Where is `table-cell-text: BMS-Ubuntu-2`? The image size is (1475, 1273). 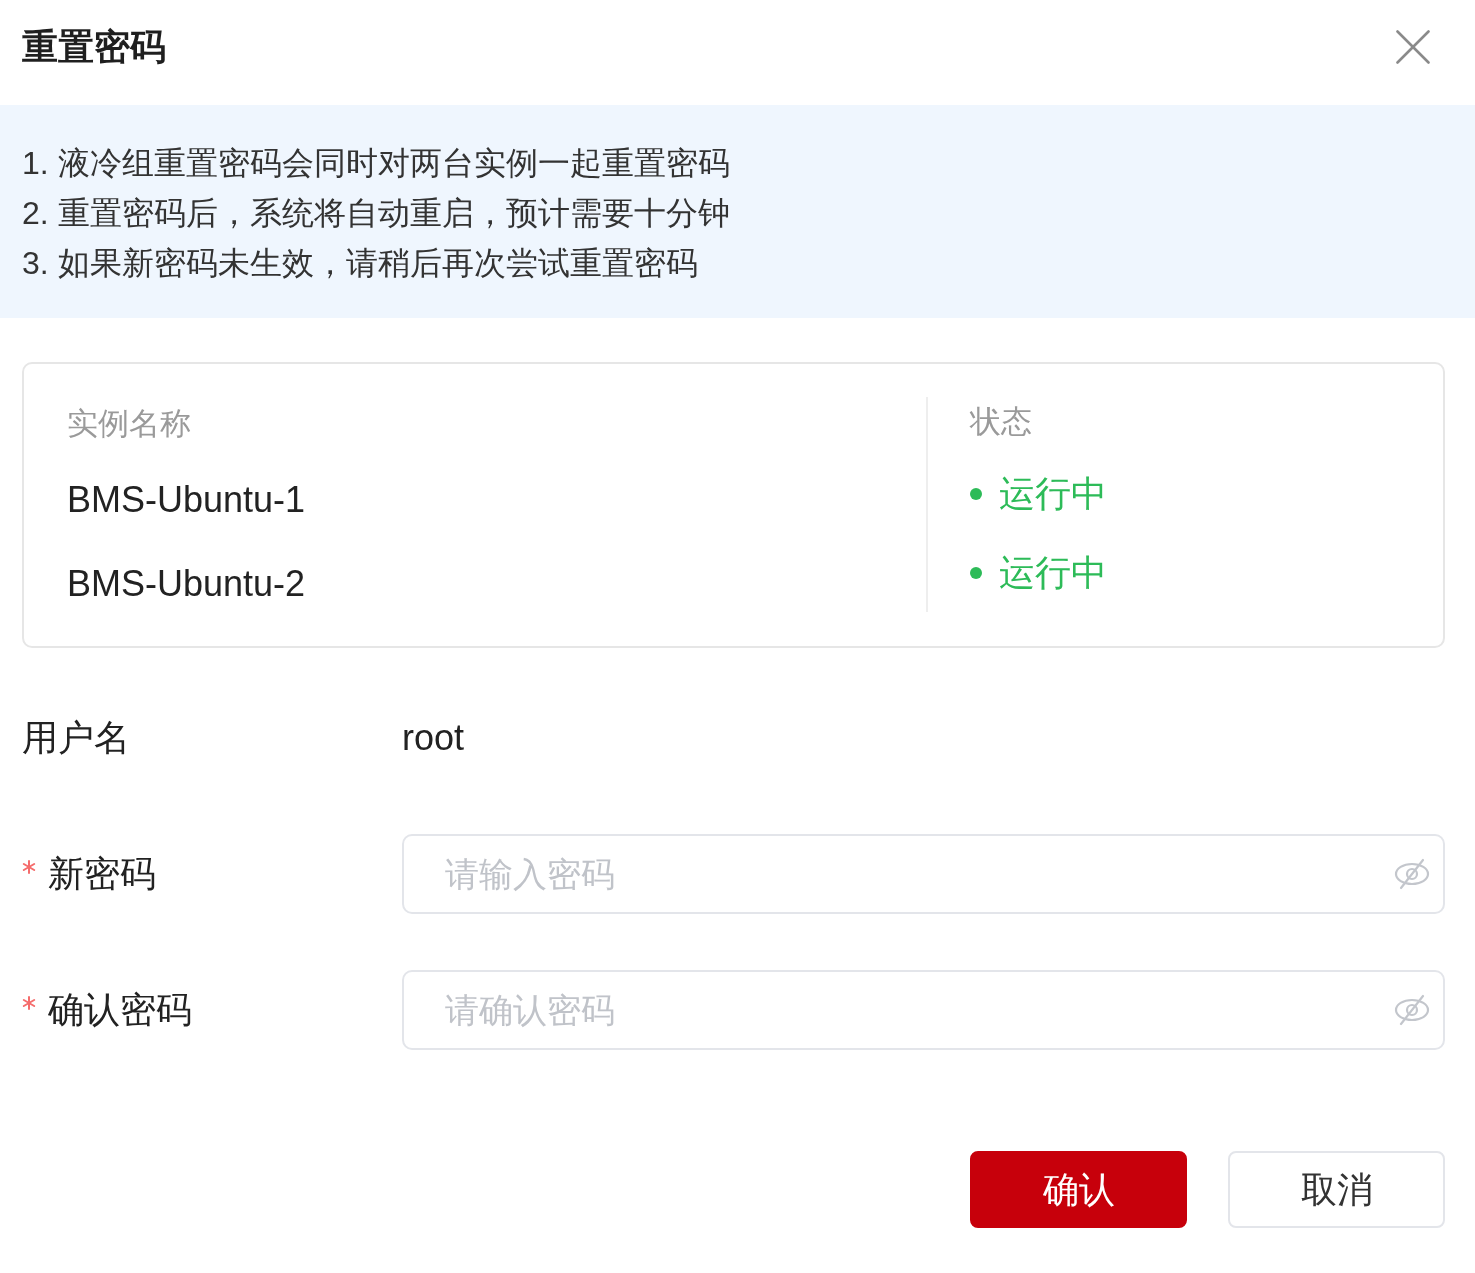 table-cell-text: BMS-Ubuntu-2 is located at coordinates (186, 584).